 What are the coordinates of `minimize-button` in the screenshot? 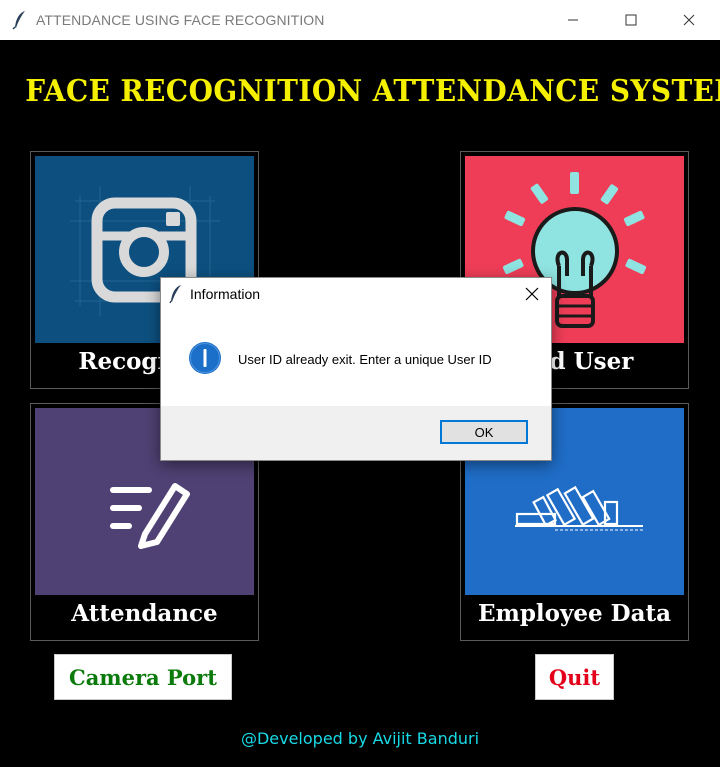 It's located at (573, 20).